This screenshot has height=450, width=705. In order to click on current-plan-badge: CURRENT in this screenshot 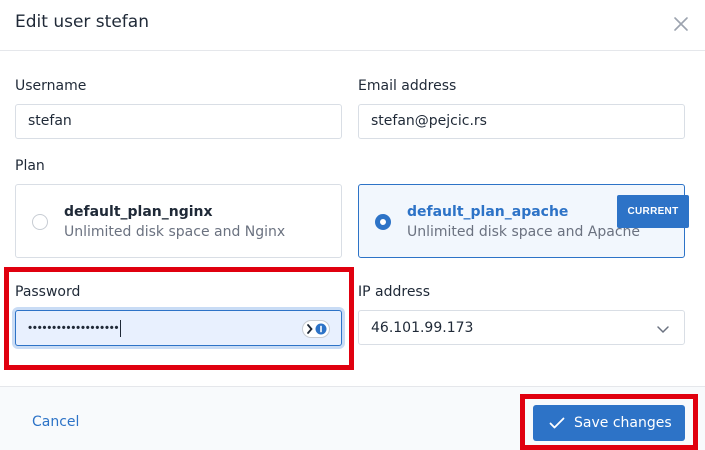, I will do `click(653, 211)`.